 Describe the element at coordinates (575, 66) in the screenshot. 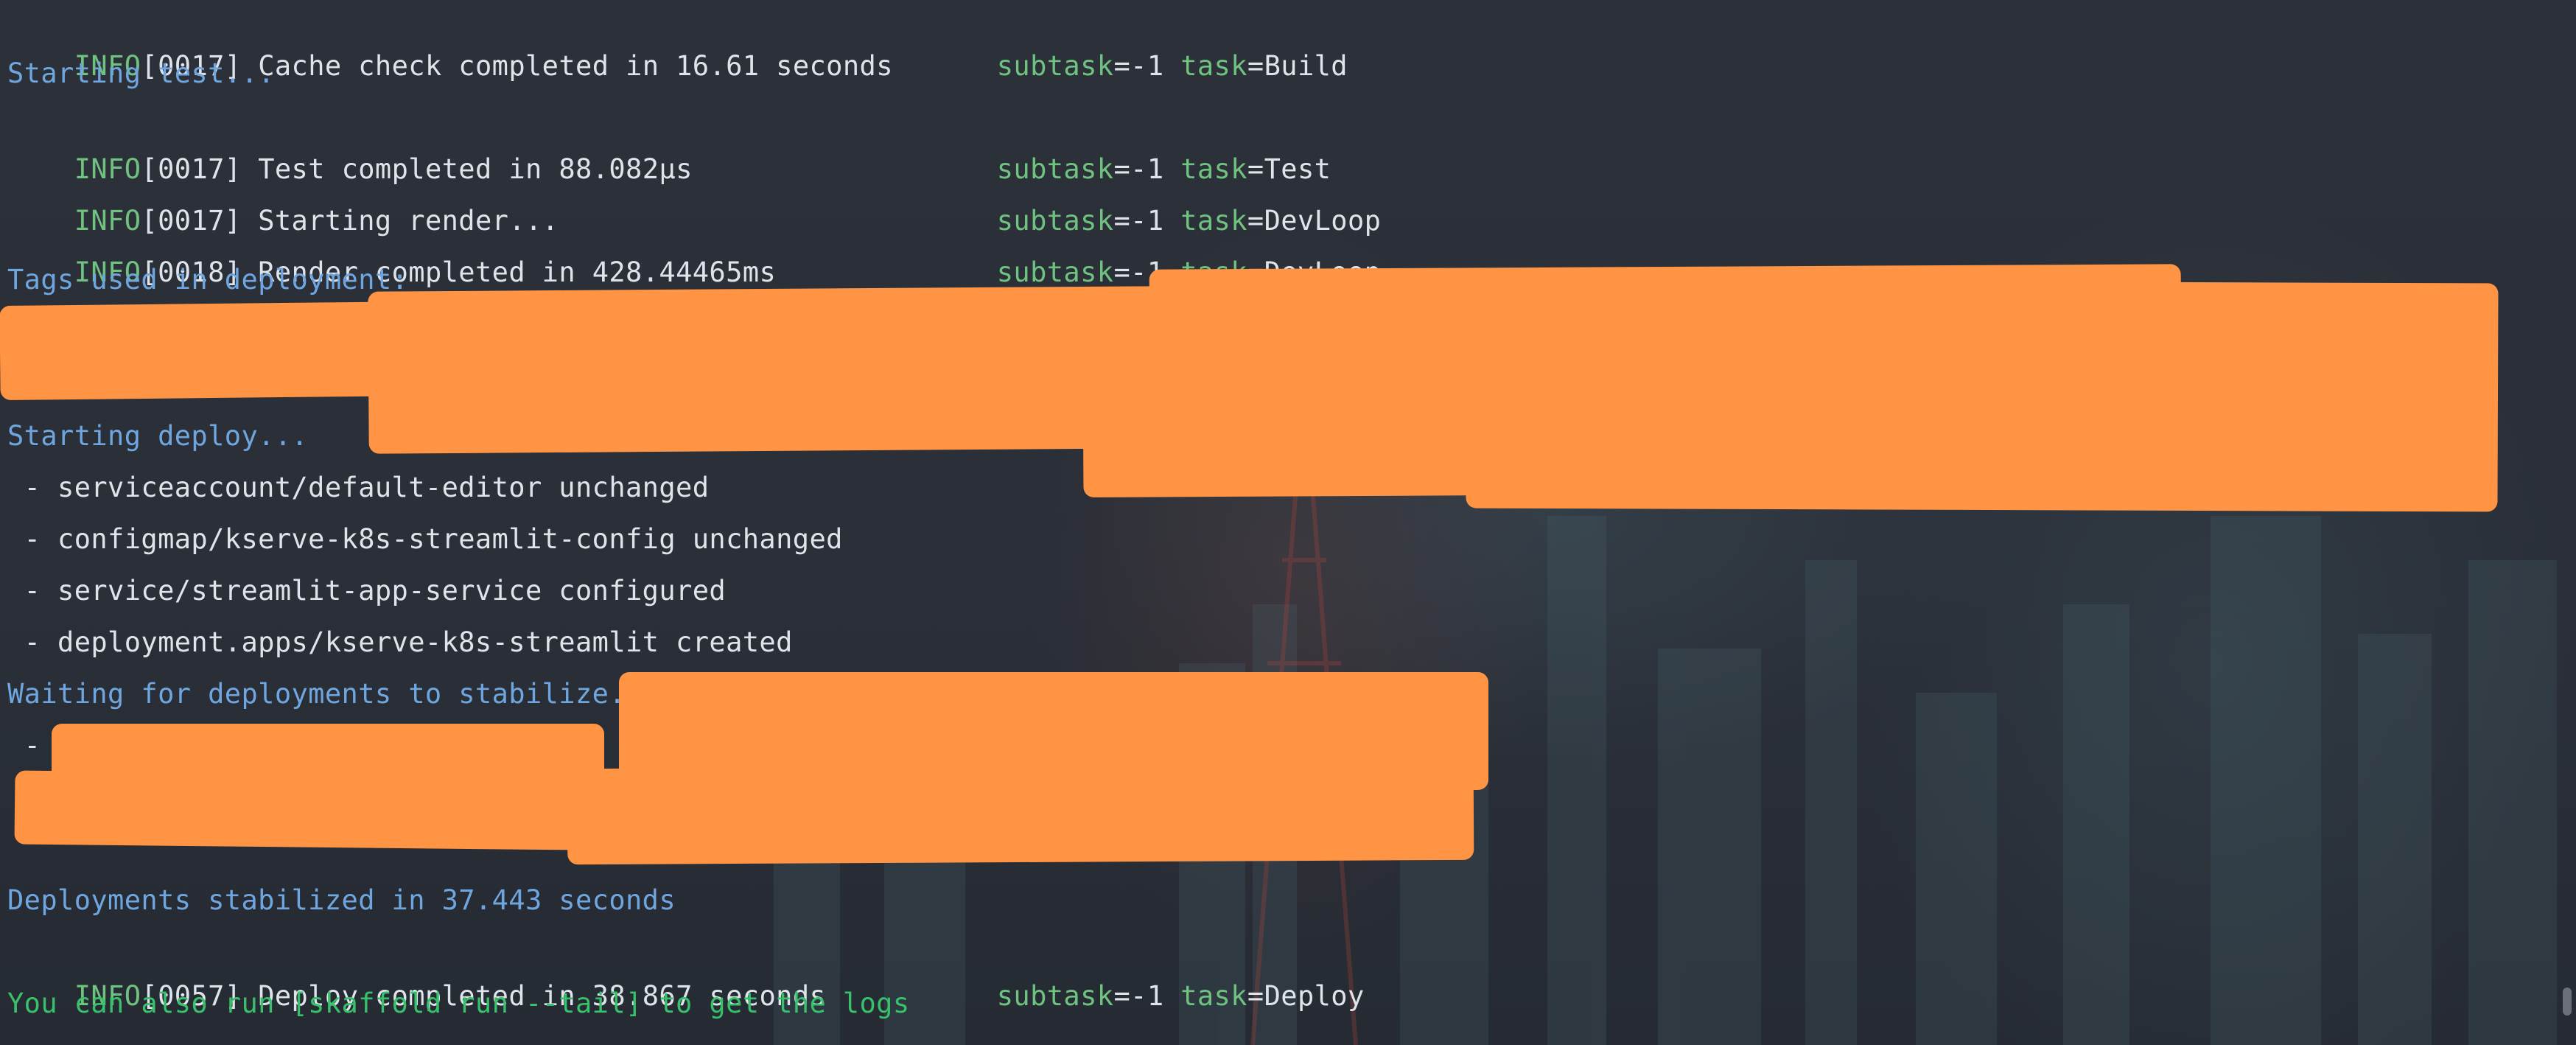

I see `log-message: Cache check completed in 16.61 seconds` at that location.